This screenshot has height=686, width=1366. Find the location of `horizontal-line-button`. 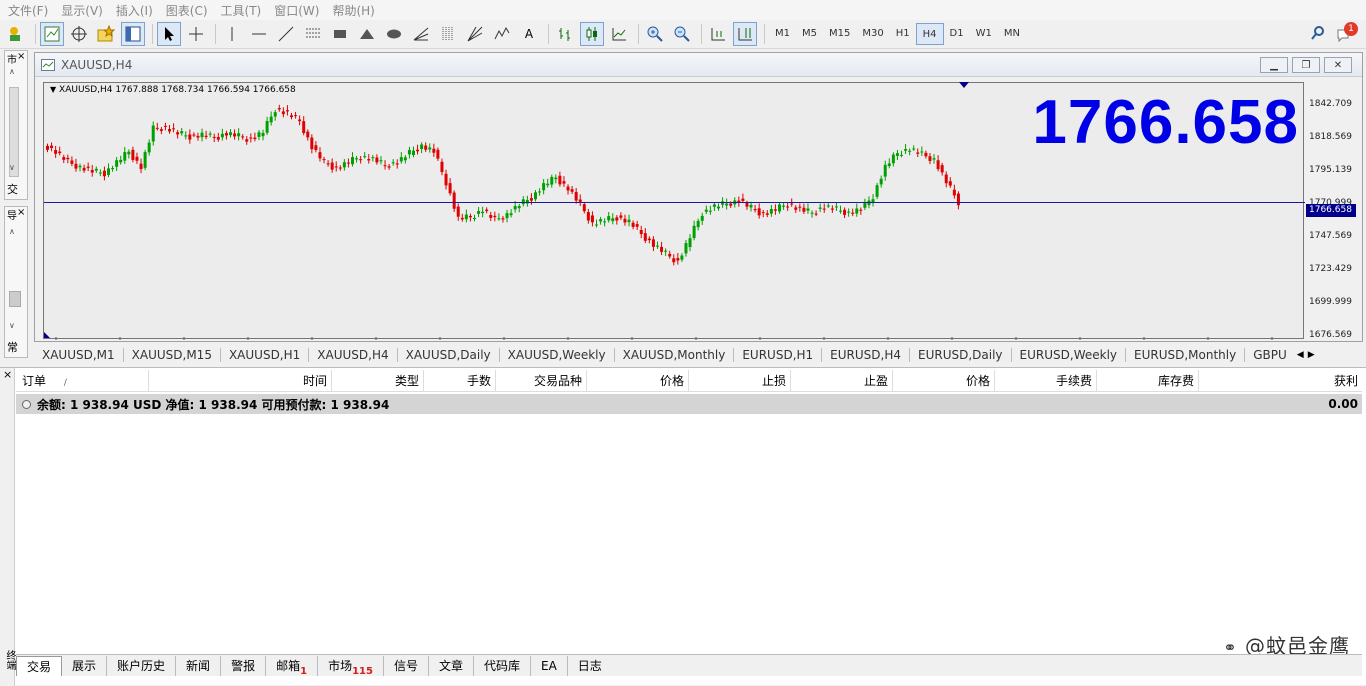

horizontal-line-button is located at coordinates (259, 34).